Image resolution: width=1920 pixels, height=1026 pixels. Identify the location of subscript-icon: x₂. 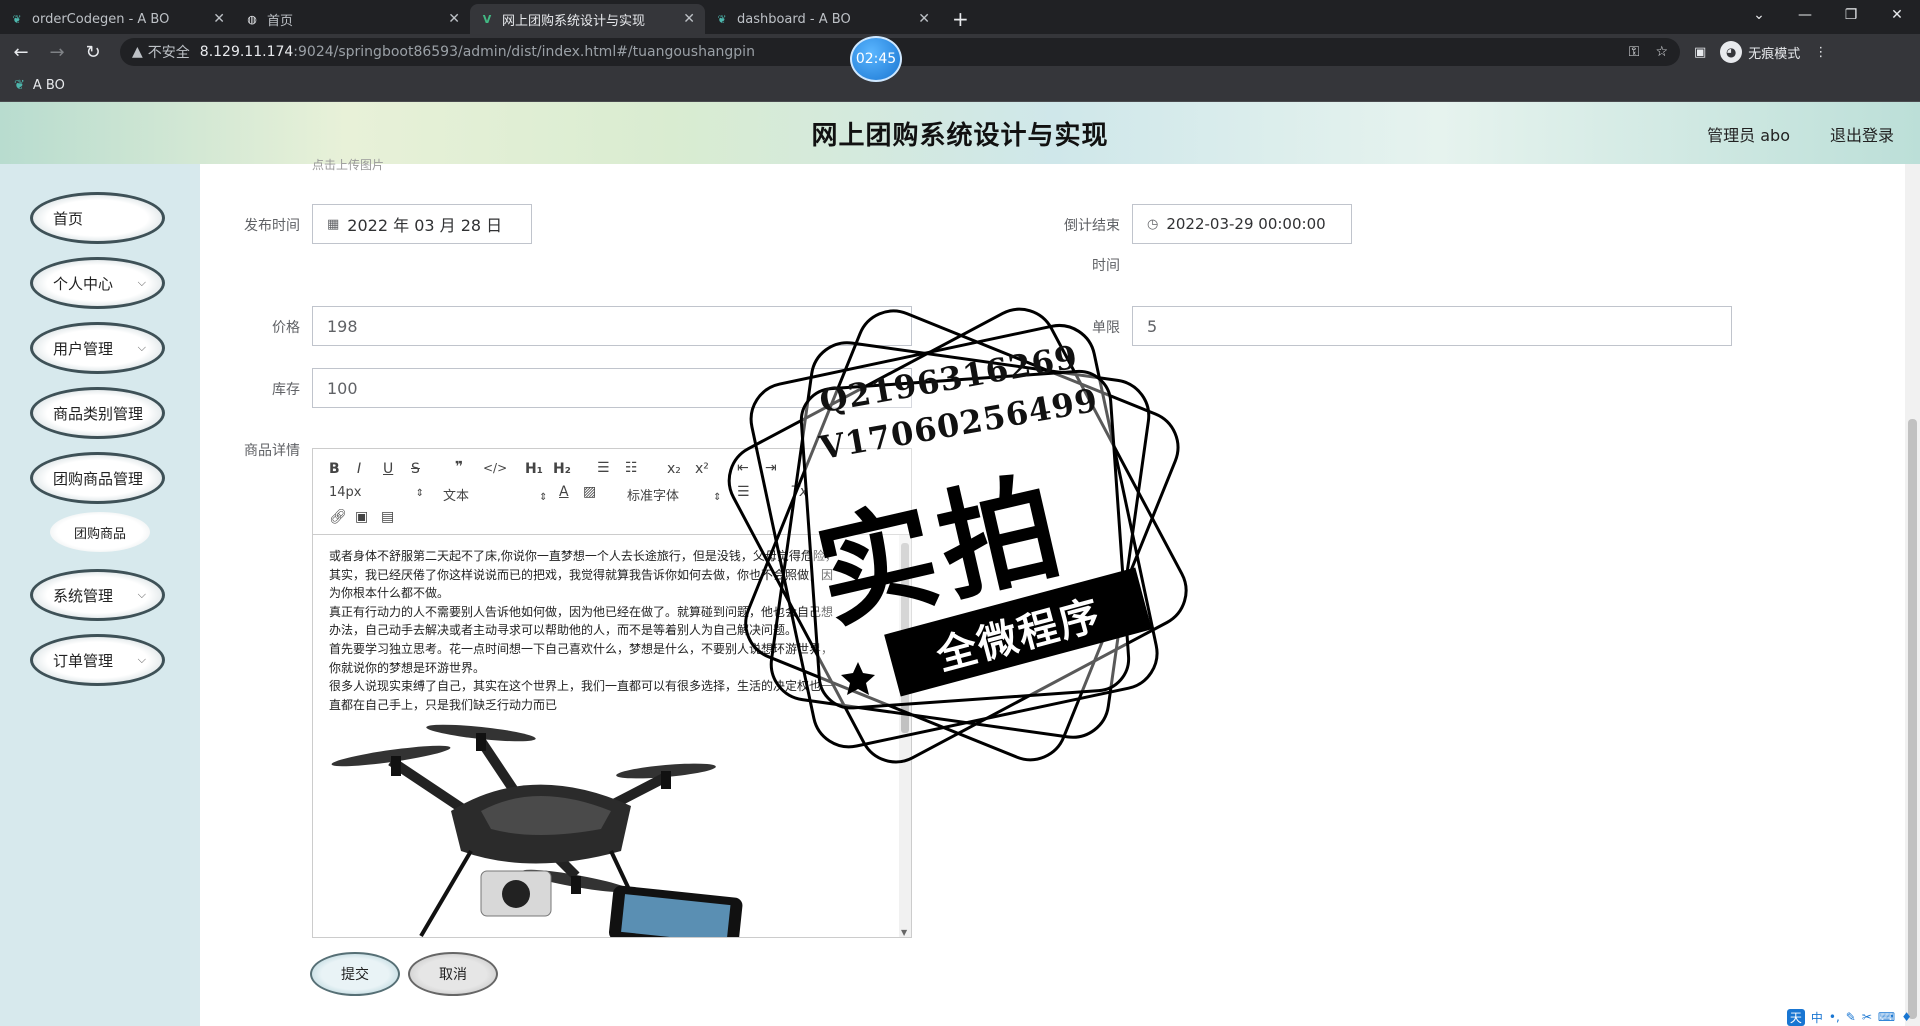
(674, 469).